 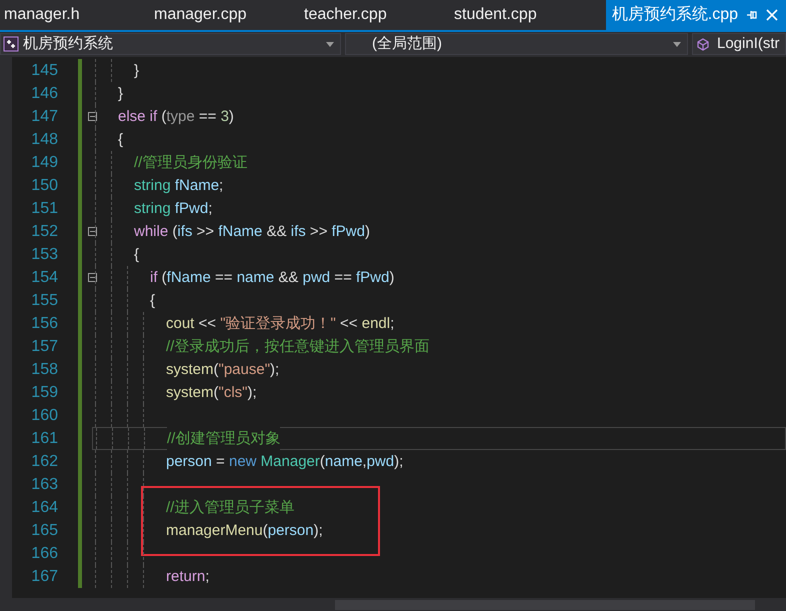 What do you see at coordinates (545, 605) in the screenshot?
I see `horizontal-scrollbar` at bounding box center [545, 605].